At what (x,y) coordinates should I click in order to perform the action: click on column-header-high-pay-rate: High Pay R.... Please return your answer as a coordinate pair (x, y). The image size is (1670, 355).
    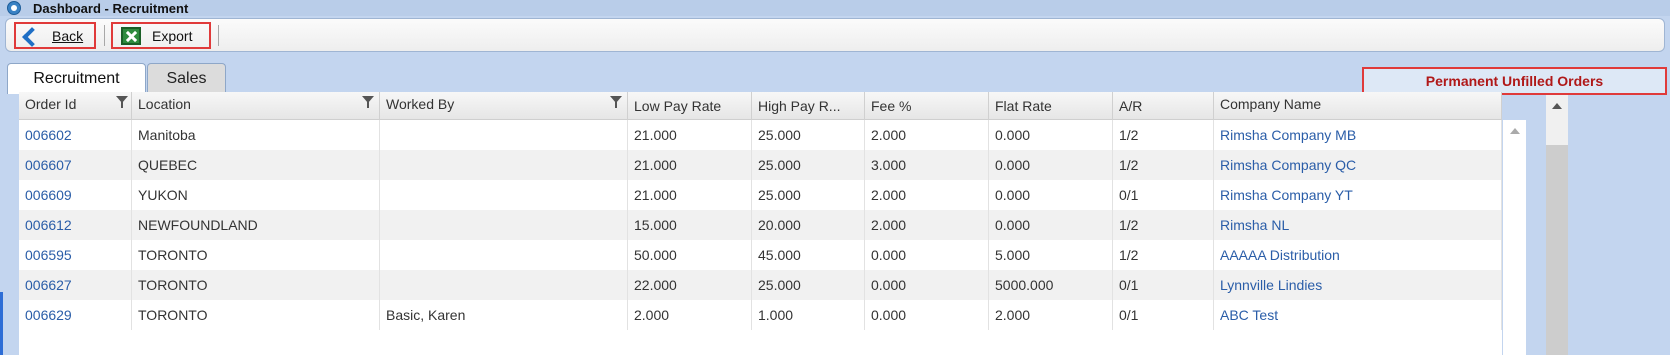
    Looking at the image, I should click on (808, 106).